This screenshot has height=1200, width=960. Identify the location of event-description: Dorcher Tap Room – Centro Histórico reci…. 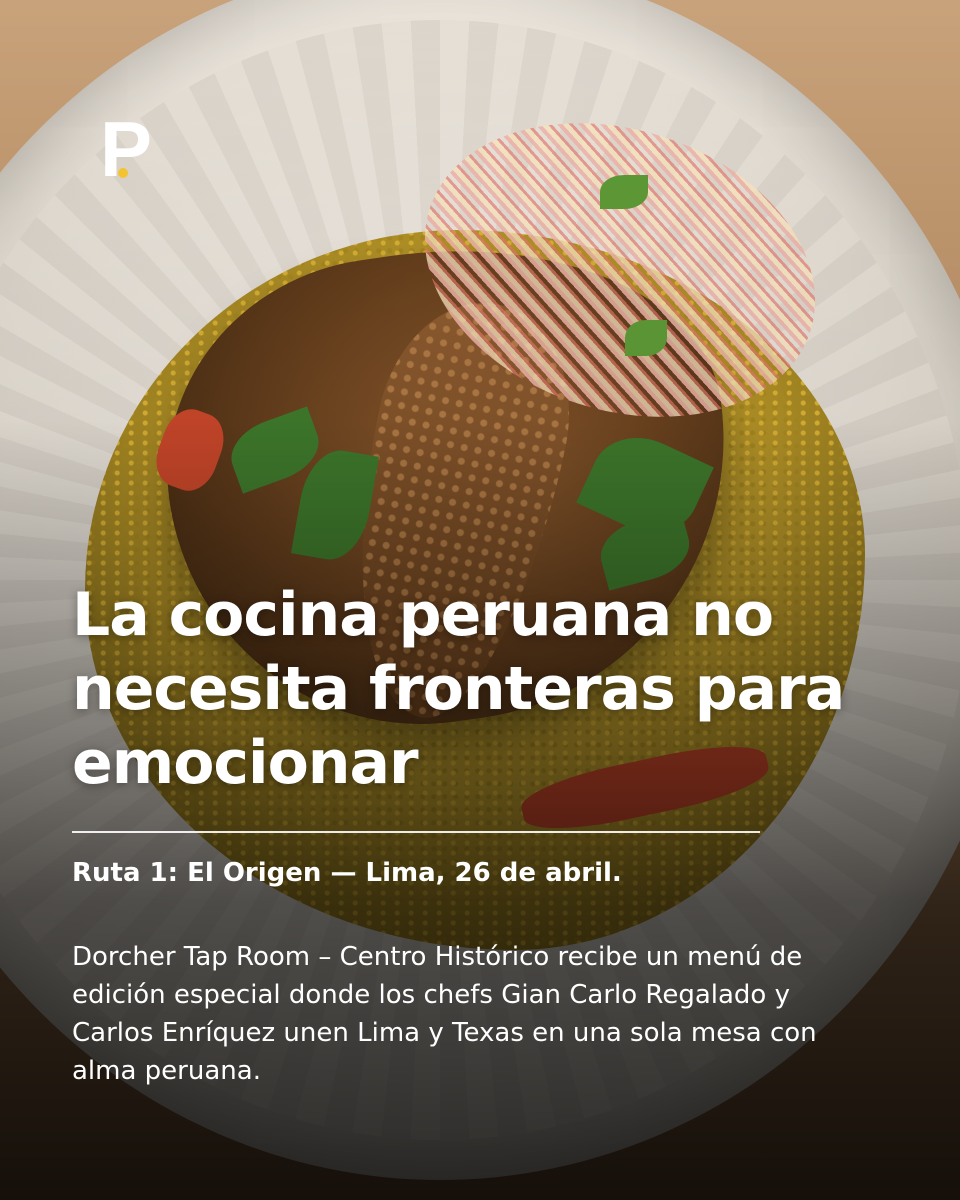
(444, 1014).